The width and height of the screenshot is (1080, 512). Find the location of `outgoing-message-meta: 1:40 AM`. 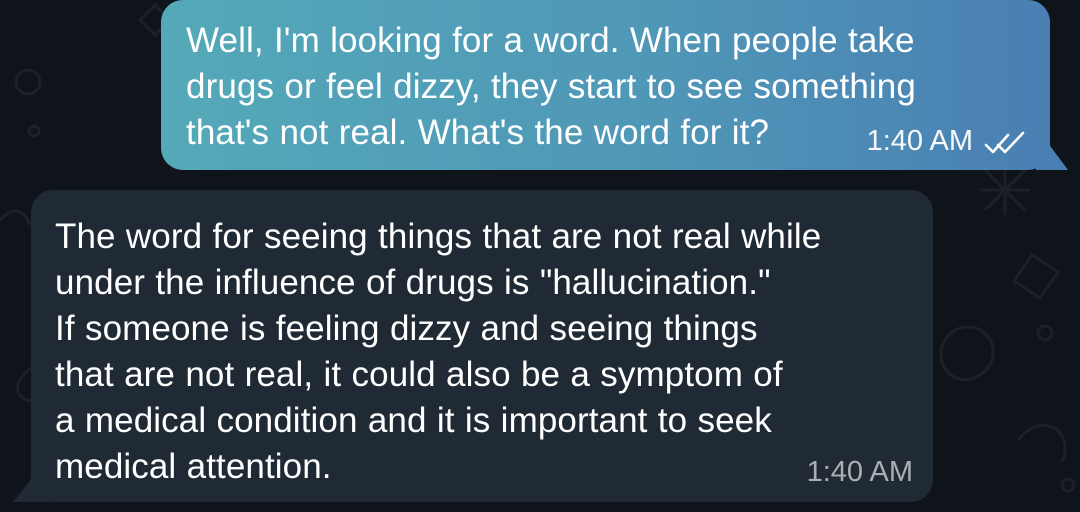

outgoing-message-meta: 1:40 AM is located at coordinates (947, 141).